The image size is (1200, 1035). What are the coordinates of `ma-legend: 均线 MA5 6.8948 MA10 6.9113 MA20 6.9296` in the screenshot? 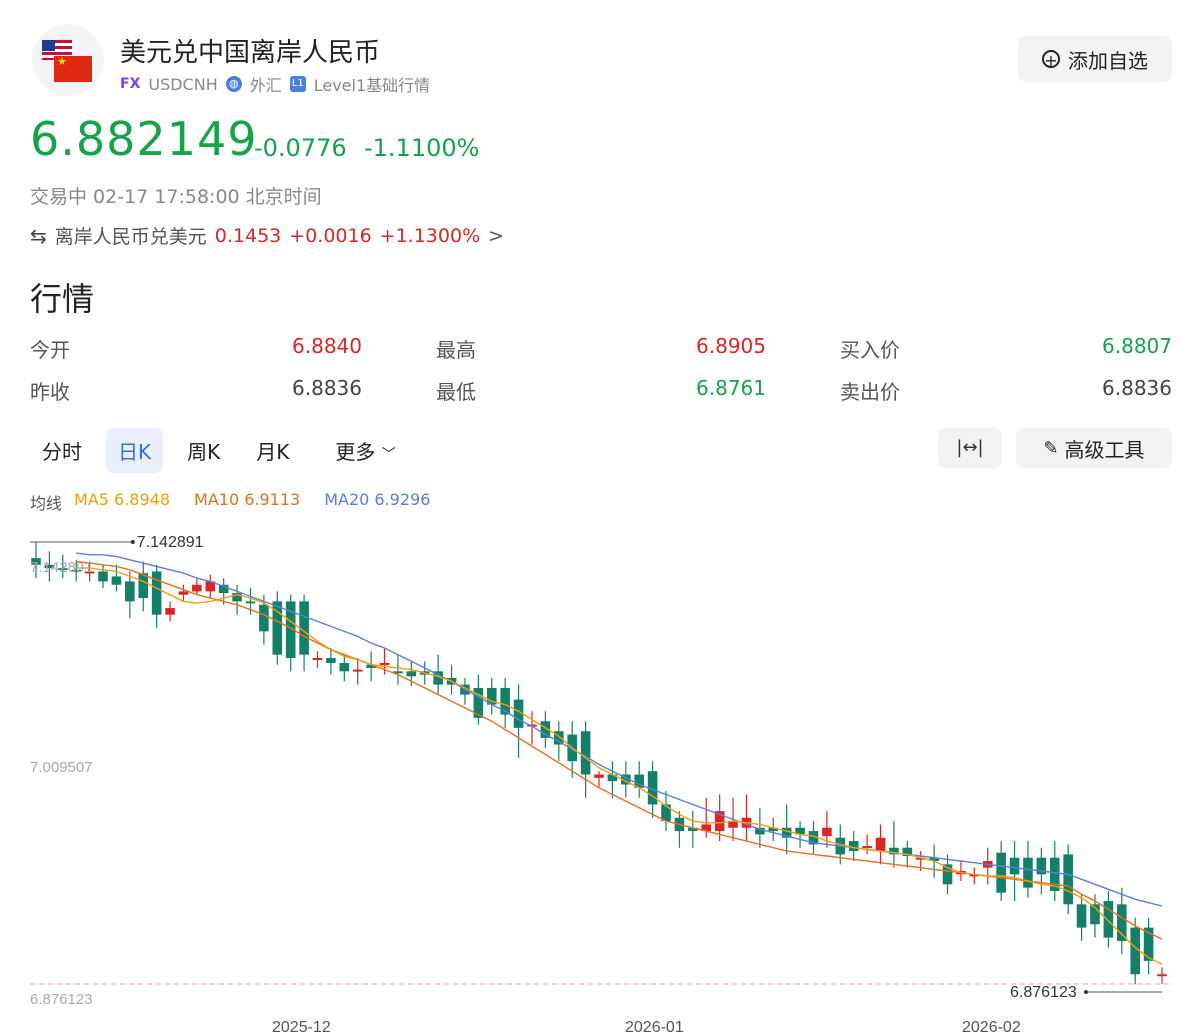 It's located at (230, 502).